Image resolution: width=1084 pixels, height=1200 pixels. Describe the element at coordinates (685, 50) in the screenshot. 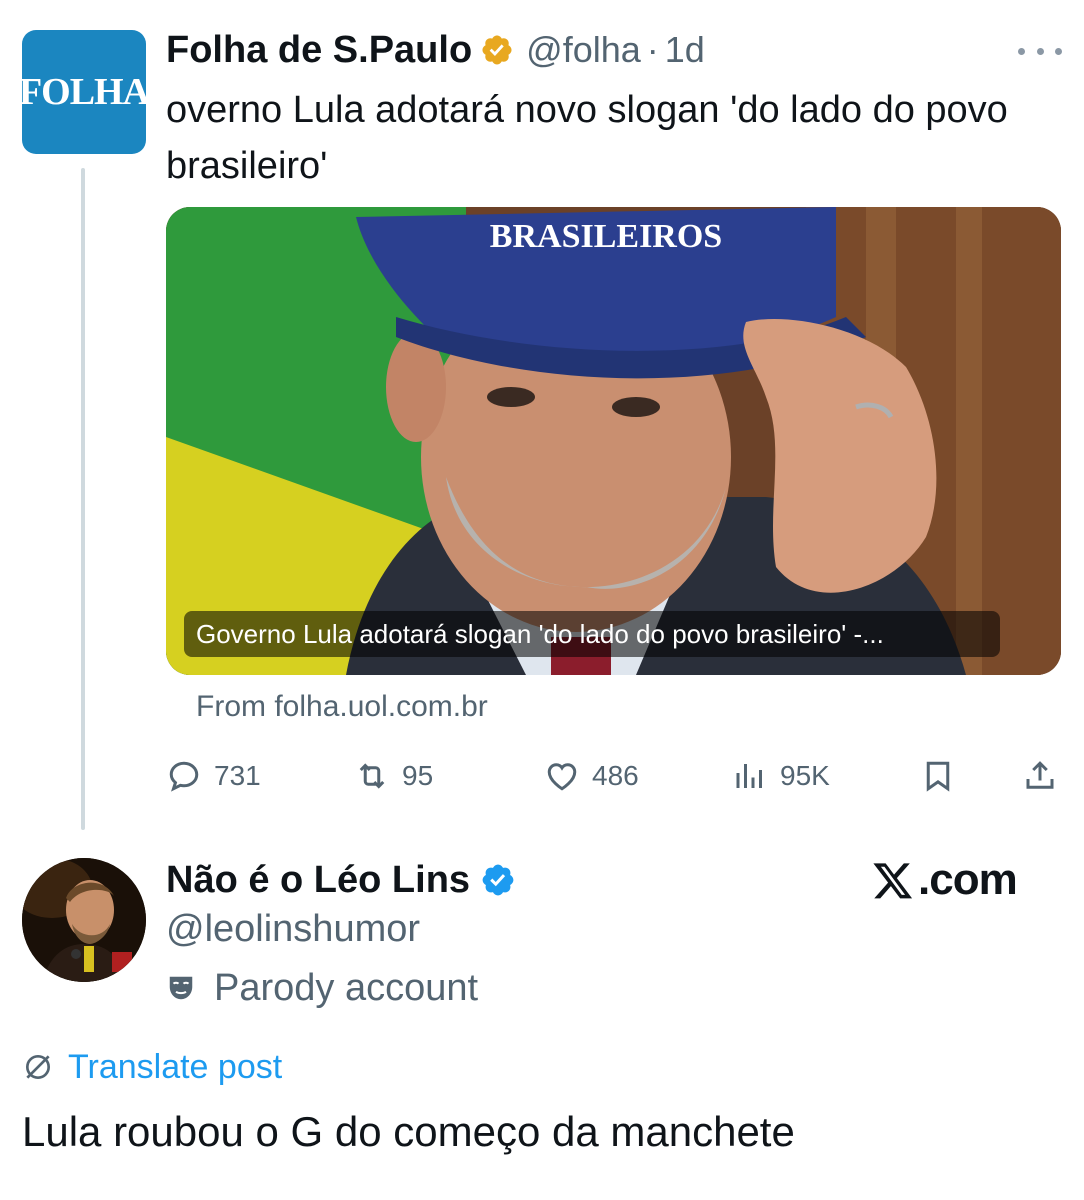

I see `post-time: 1d` at that location.